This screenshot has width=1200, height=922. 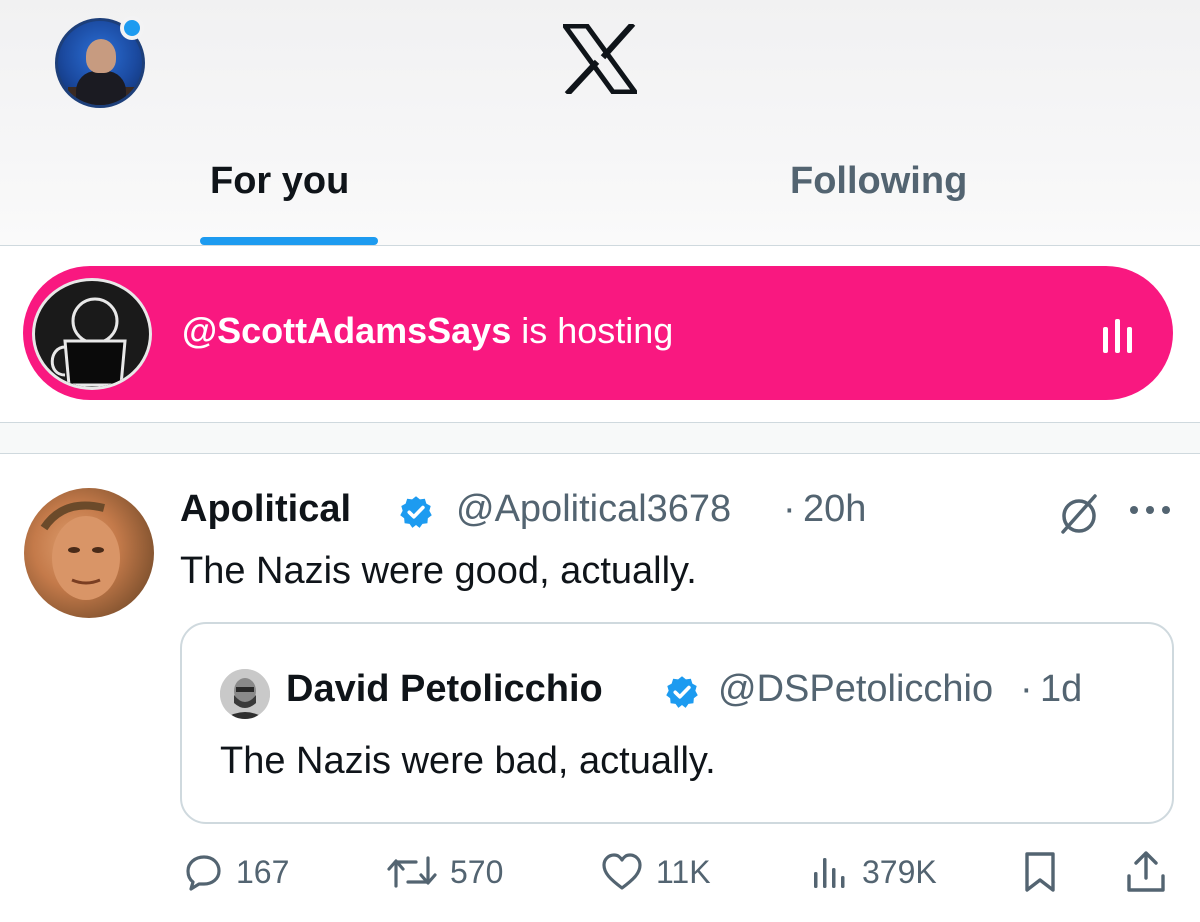 I want to click on repost-icon, so click(x=412, y=872).